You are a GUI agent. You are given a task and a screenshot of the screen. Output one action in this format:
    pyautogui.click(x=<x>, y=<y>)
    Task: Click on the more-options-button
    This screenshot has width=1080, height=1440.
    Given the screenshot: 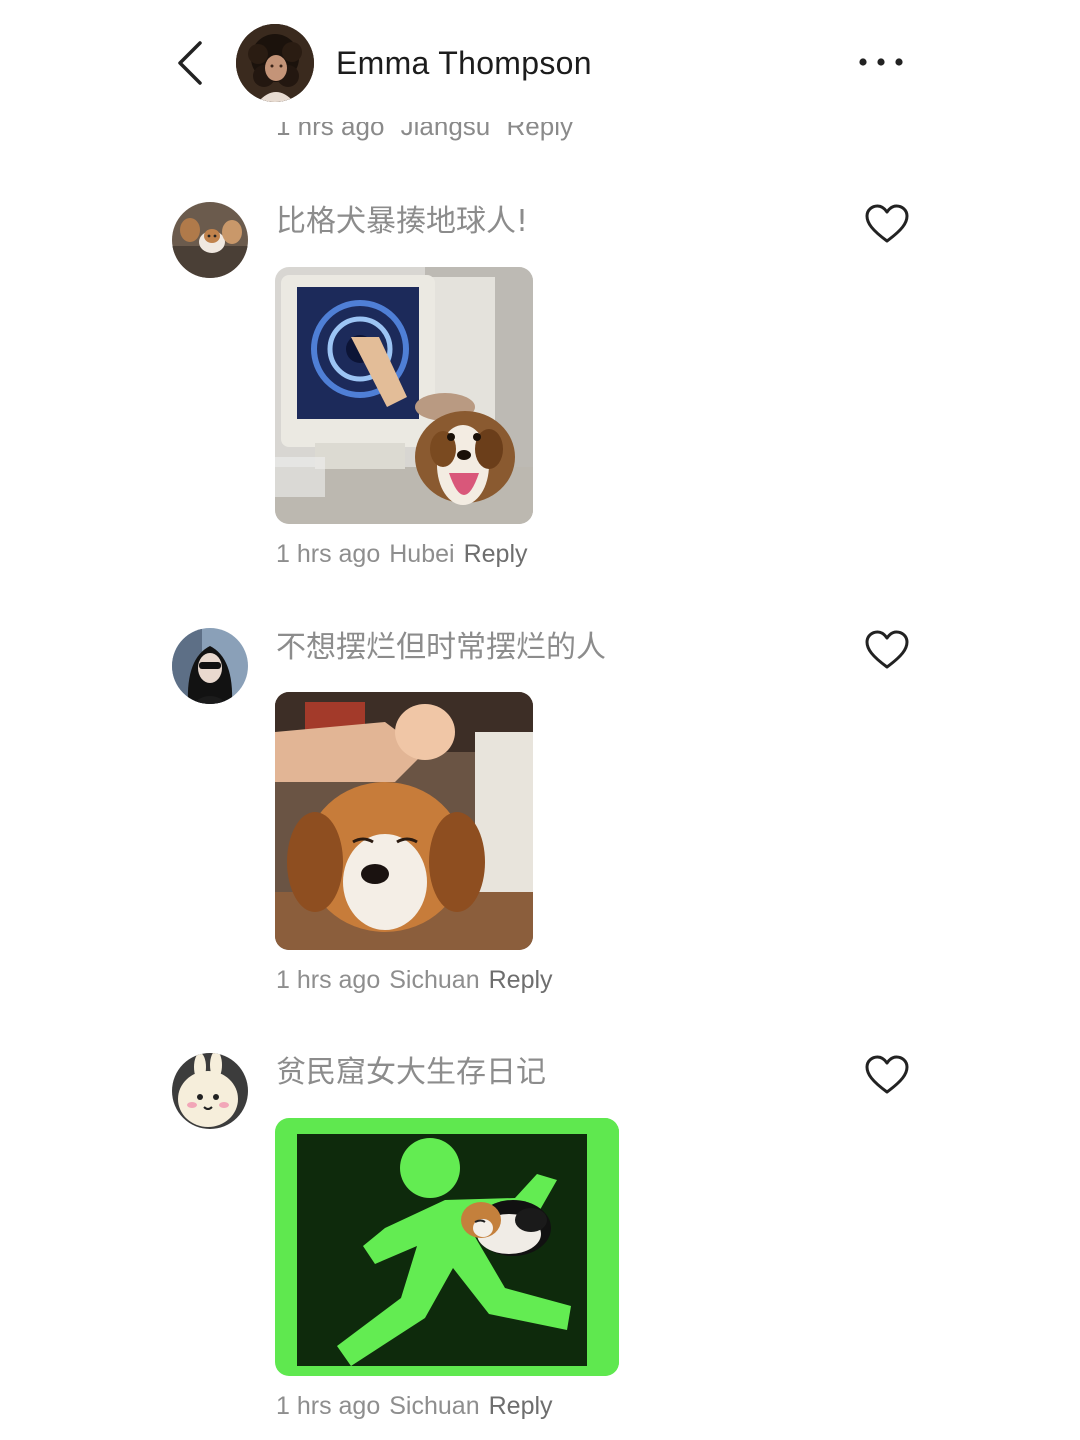 What is the action you would take?
    pyautogui.click(x=882, y=62)
    